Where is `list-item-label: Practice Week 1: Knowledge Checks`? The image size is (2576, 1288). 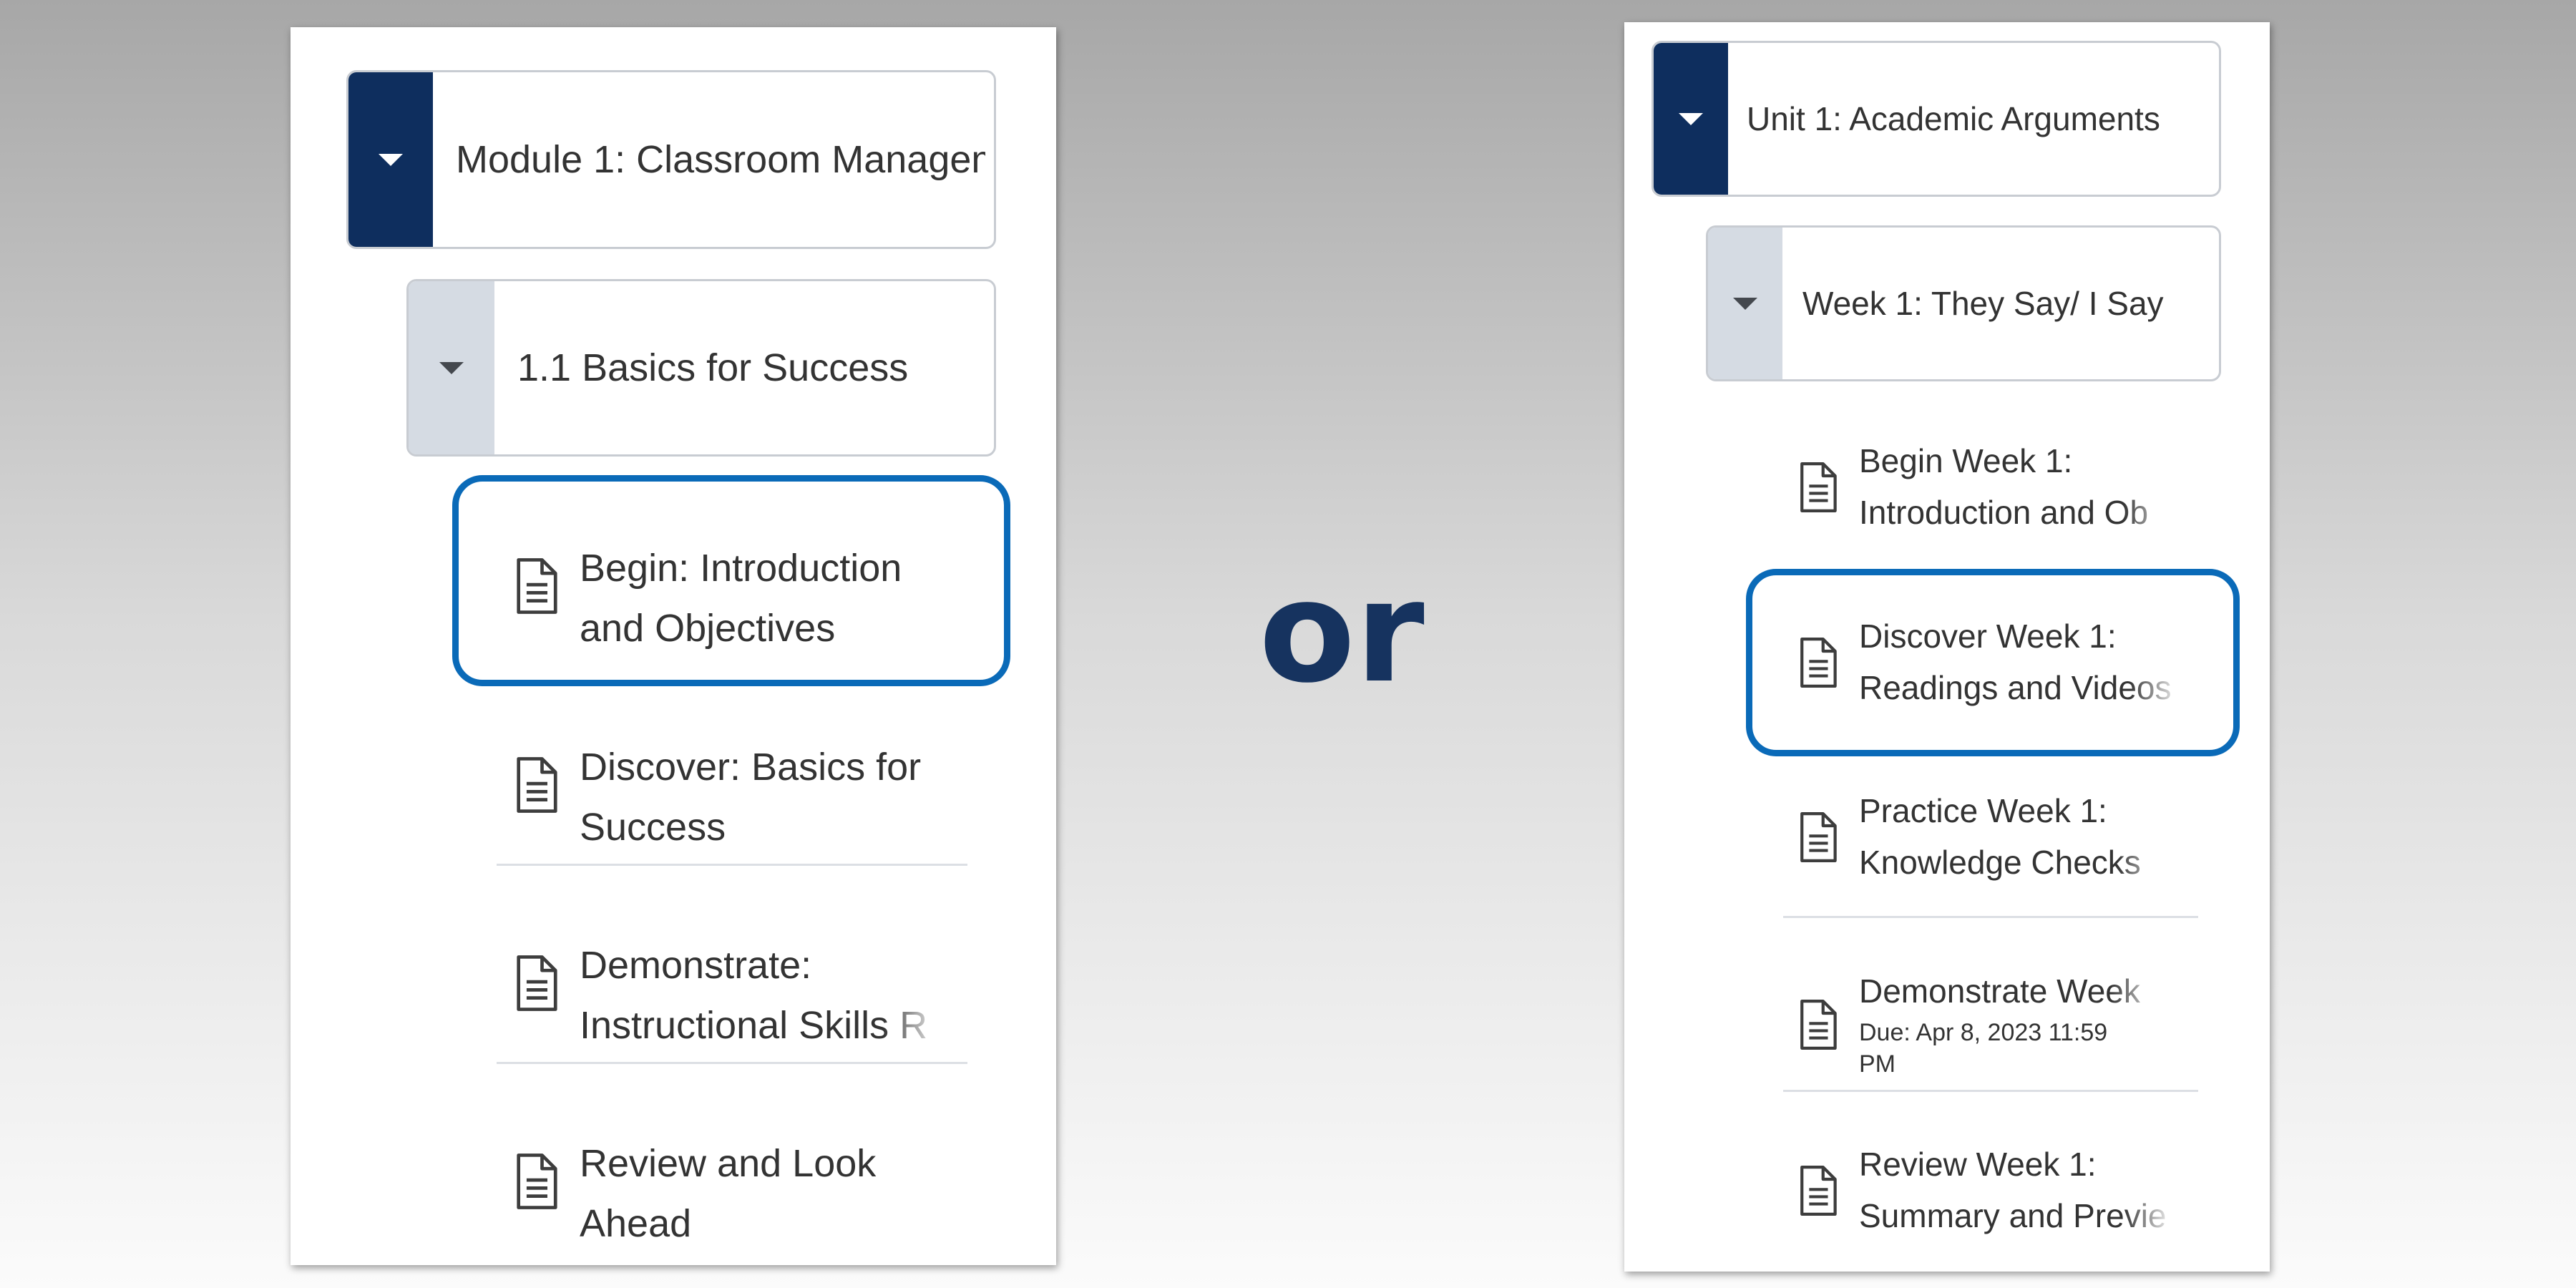 list-item-label: Practice Week 1: Knowledge Checks is located at coordinates (2000, 836).